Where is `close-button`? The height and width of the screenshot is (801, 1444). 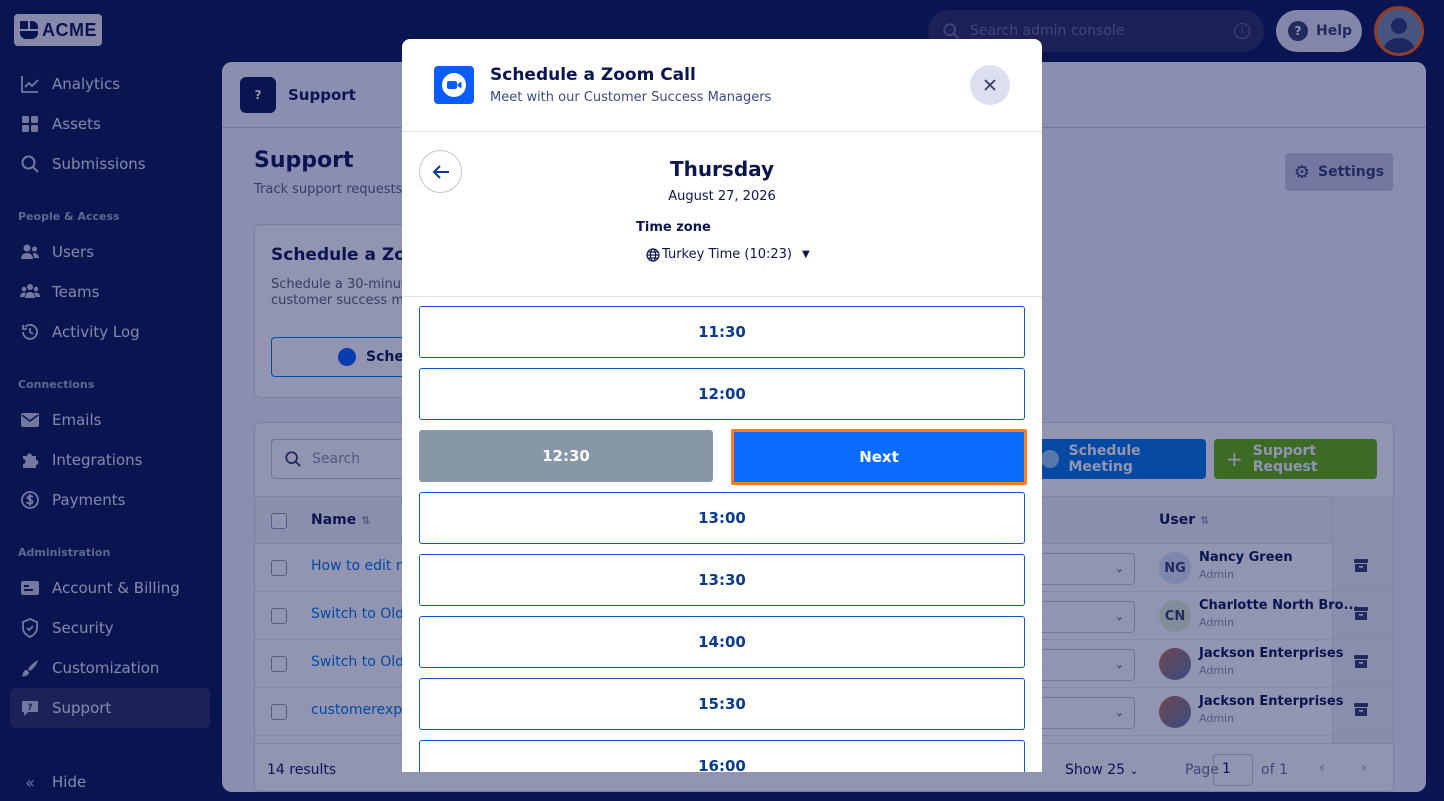
close-button is located at coordinates (990, 85).